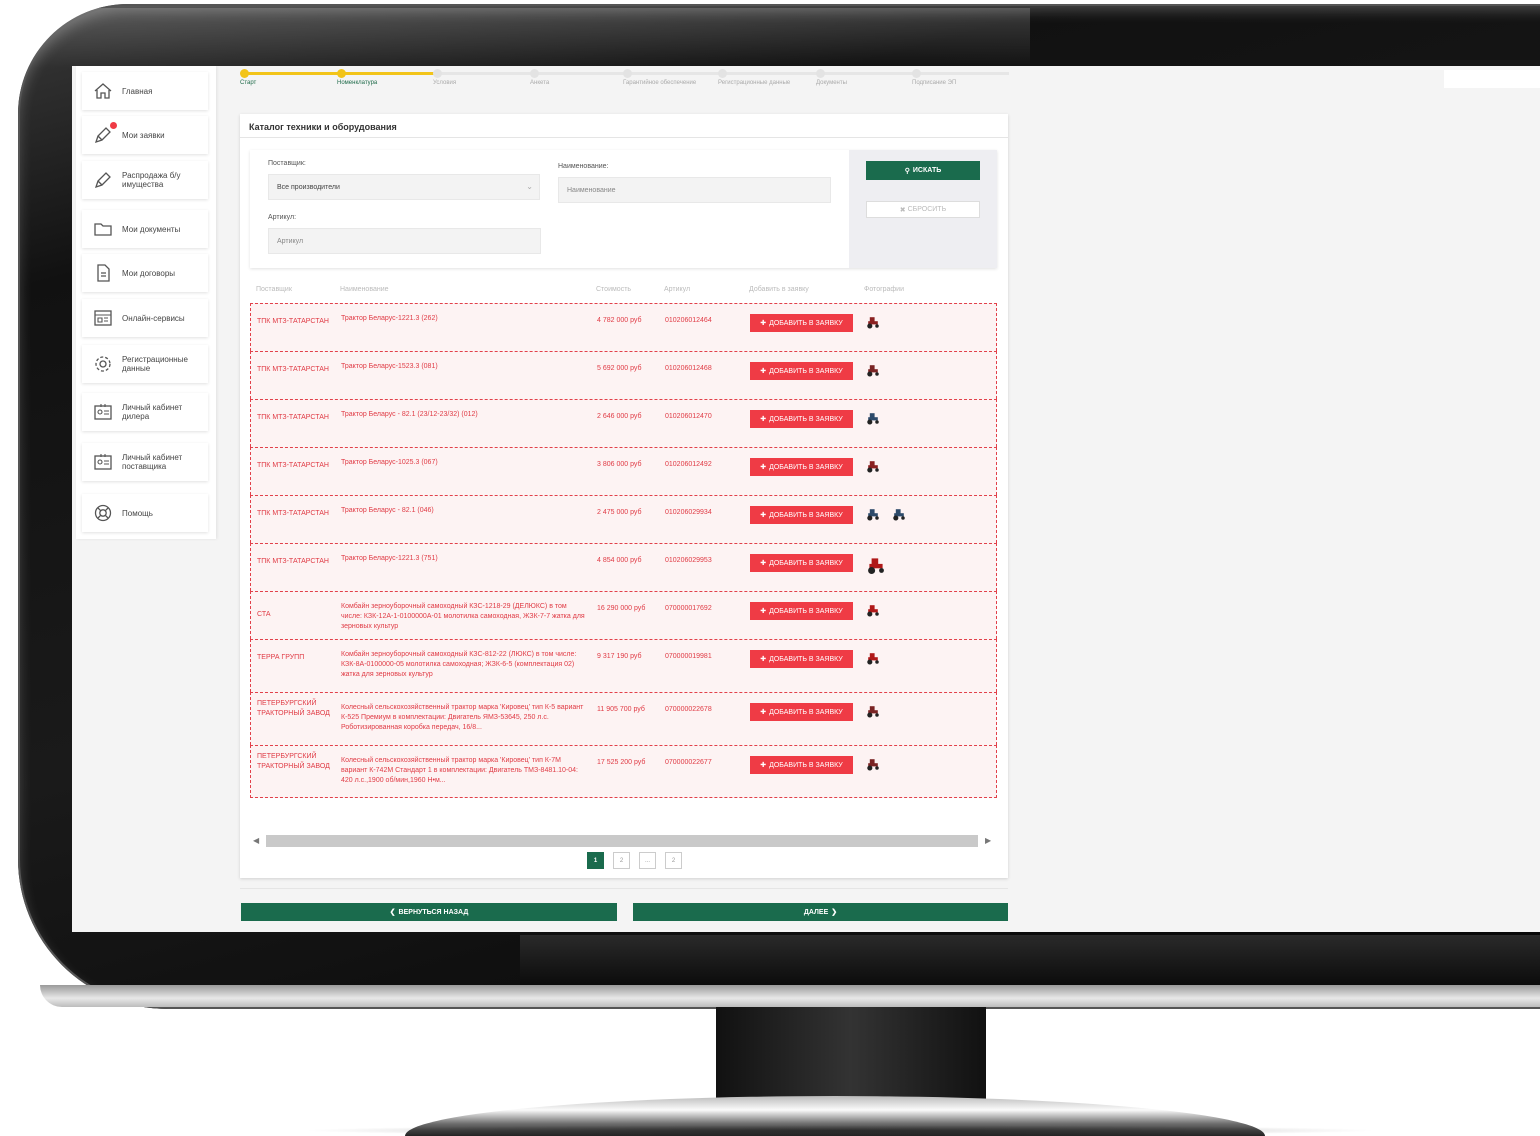  What do you see at coordinates (357, 83) in the screenshot?
I see `step-label: Номенклатура` at bounding box center [357, 83].